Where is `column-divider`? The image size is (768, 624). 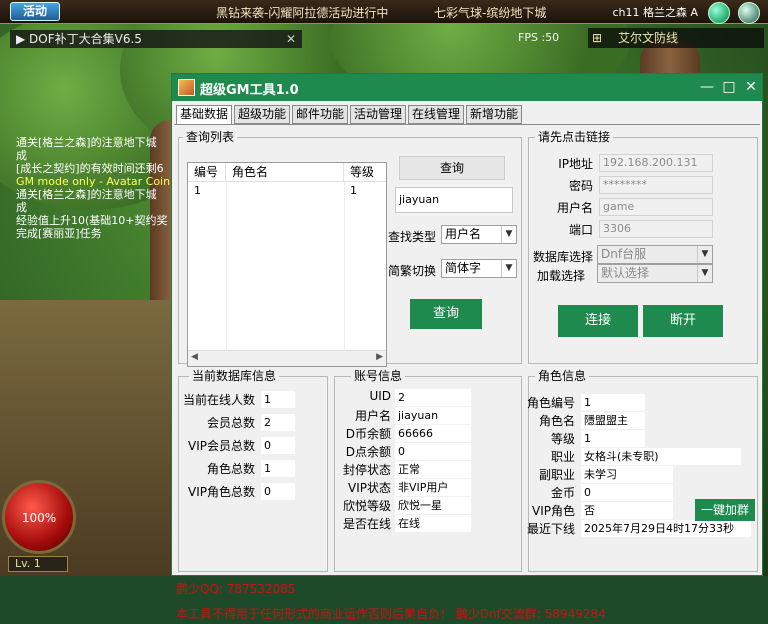
column-divider is located at coordinates (344, 267).